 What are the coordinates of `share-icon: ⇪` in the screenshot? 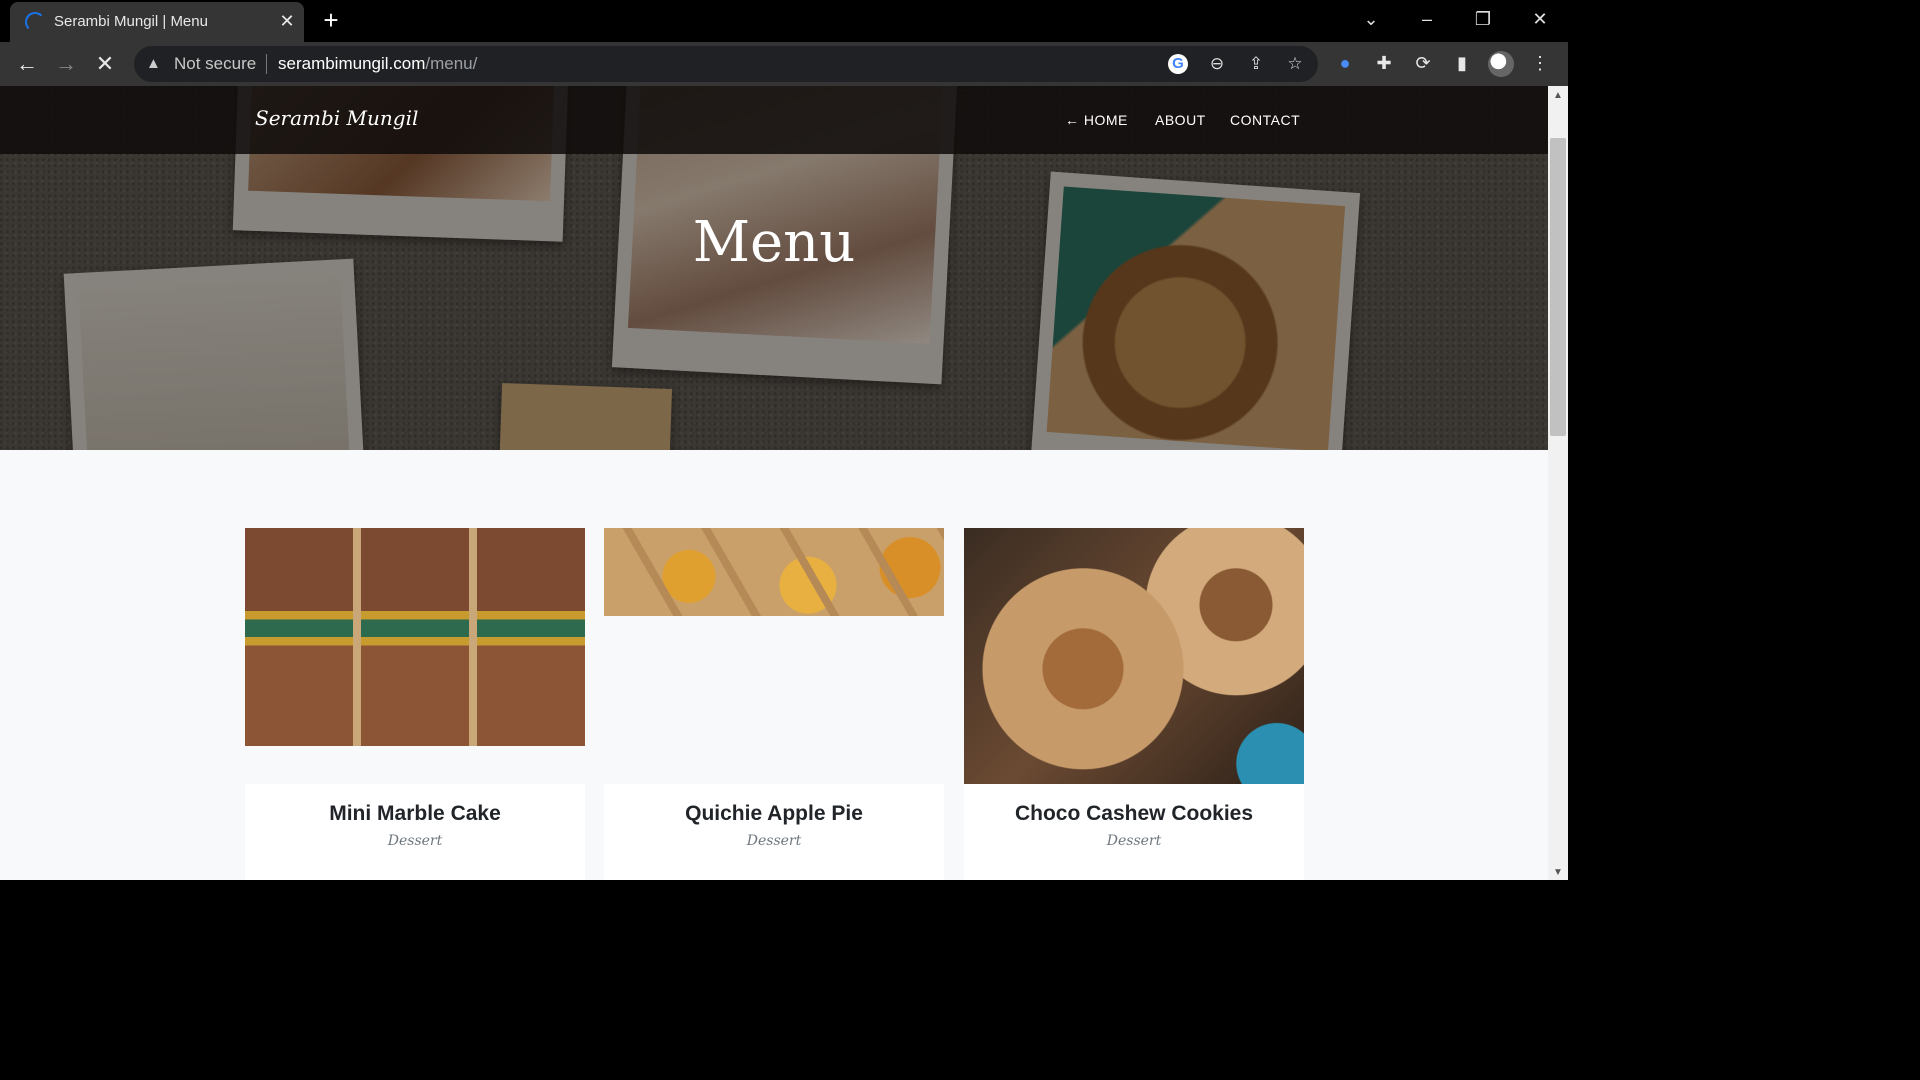 It's located at (1256, 64).